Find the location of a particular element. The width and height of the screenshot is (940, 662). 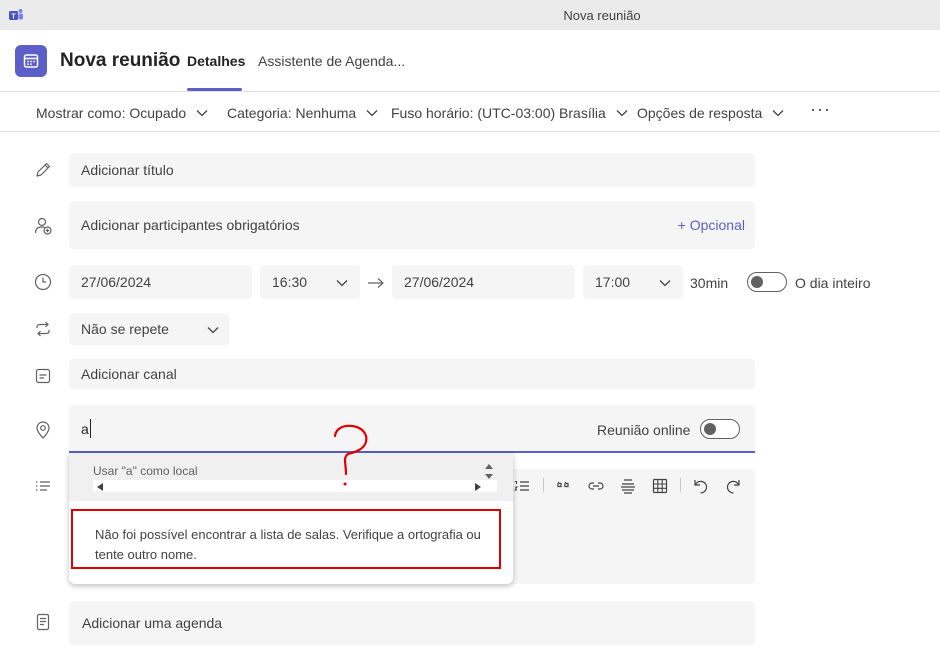

calendar-icon is located at coordinates (31, 61).